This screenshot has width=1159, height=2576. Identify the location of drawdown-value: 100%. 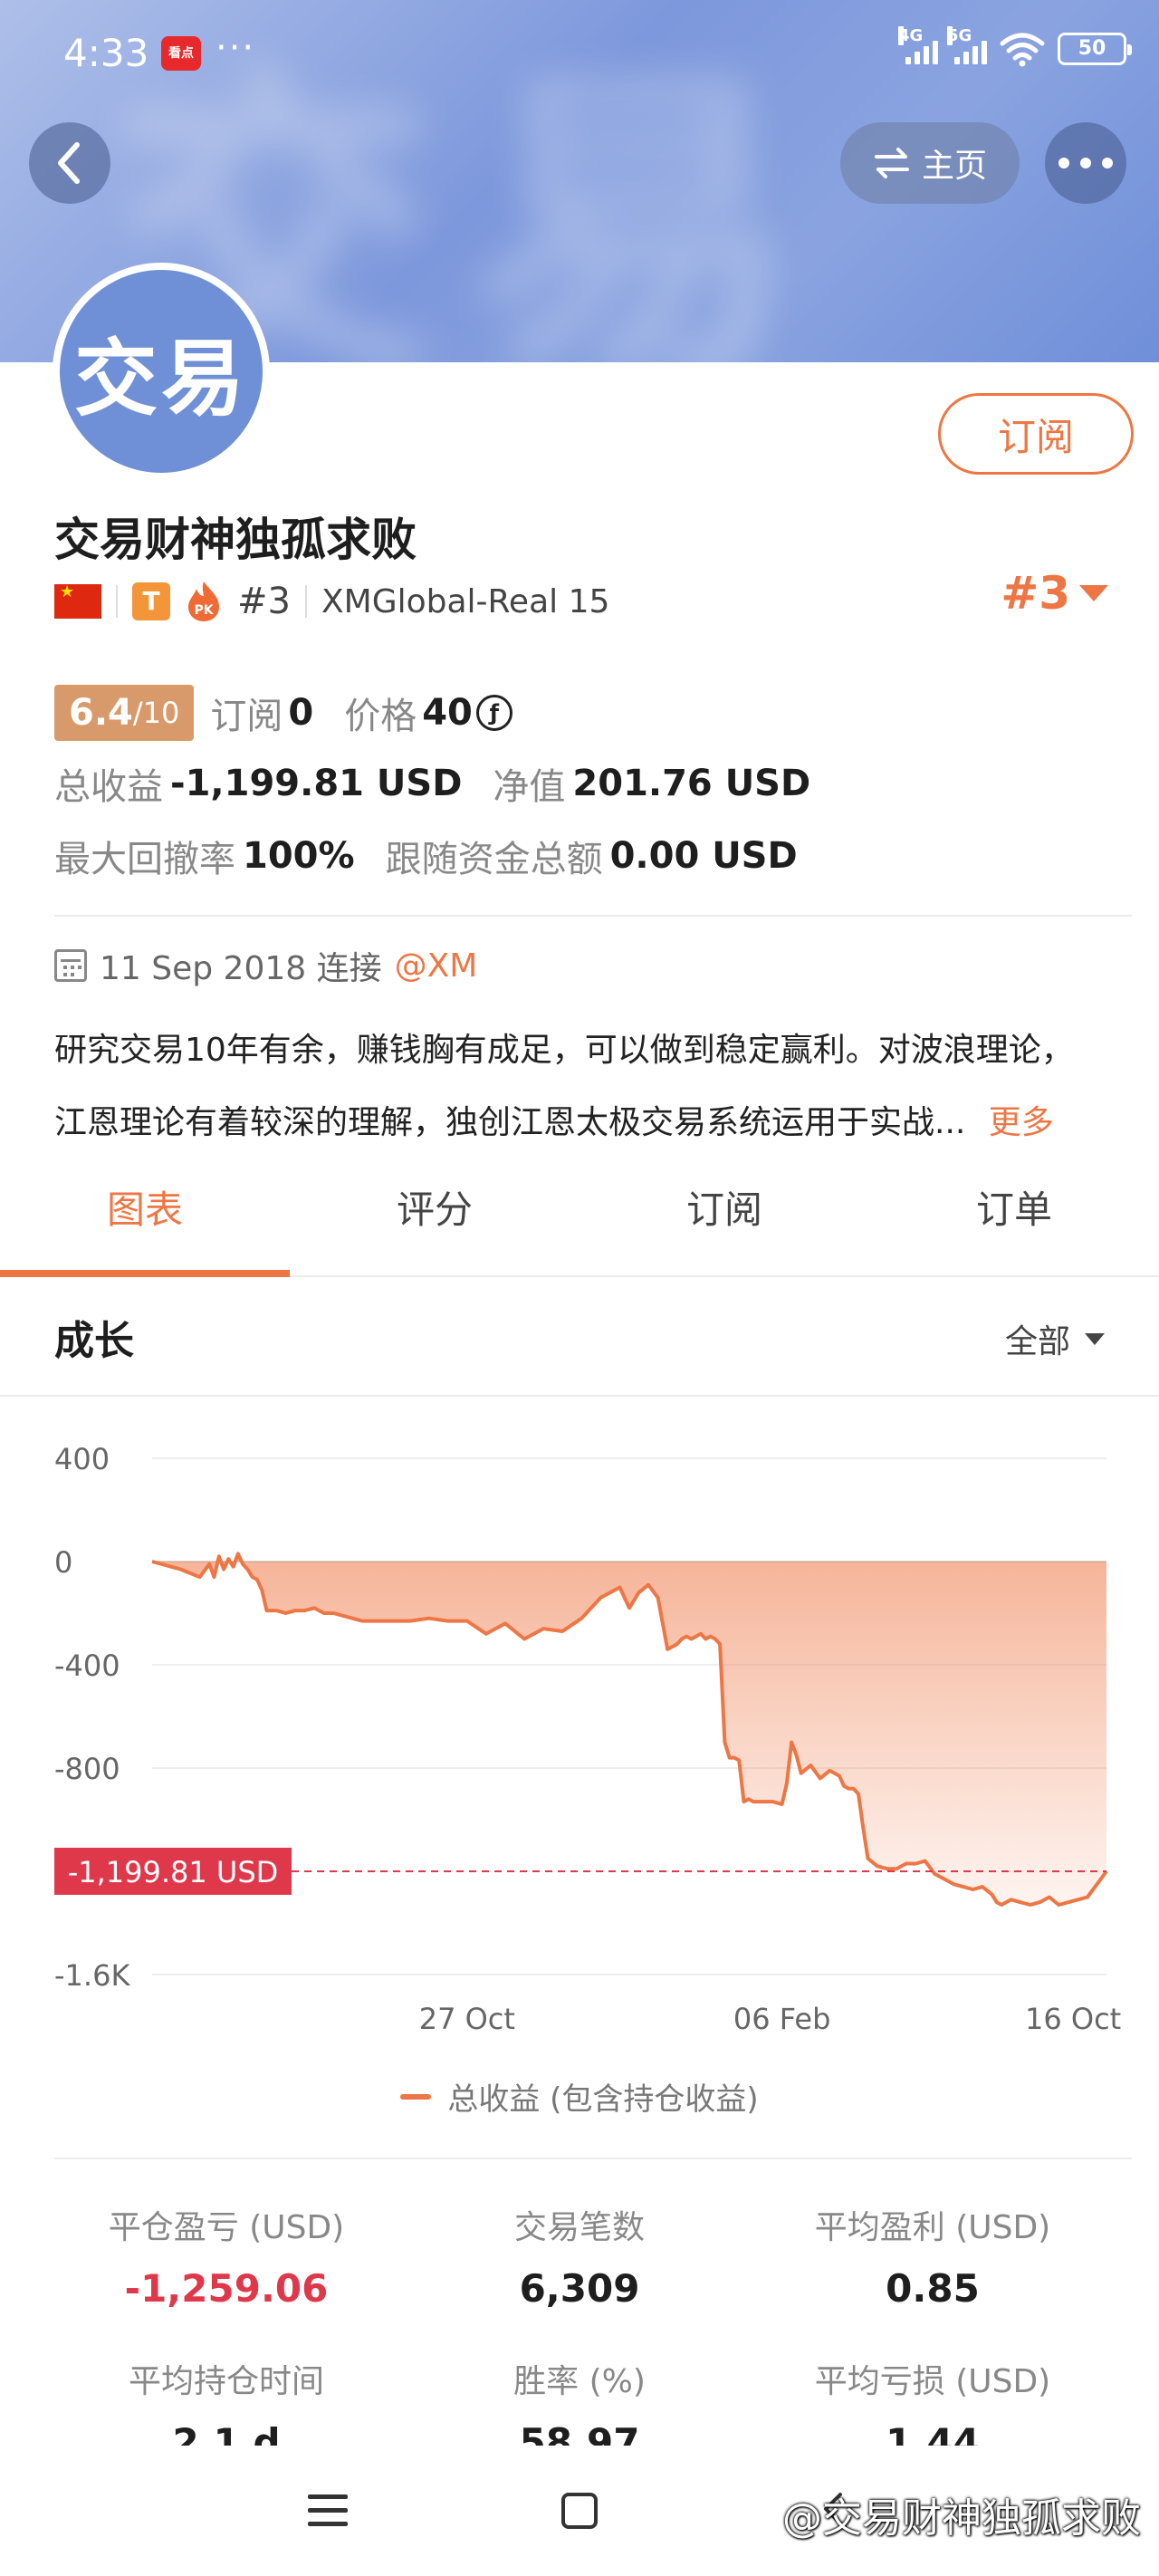
(299, 856).